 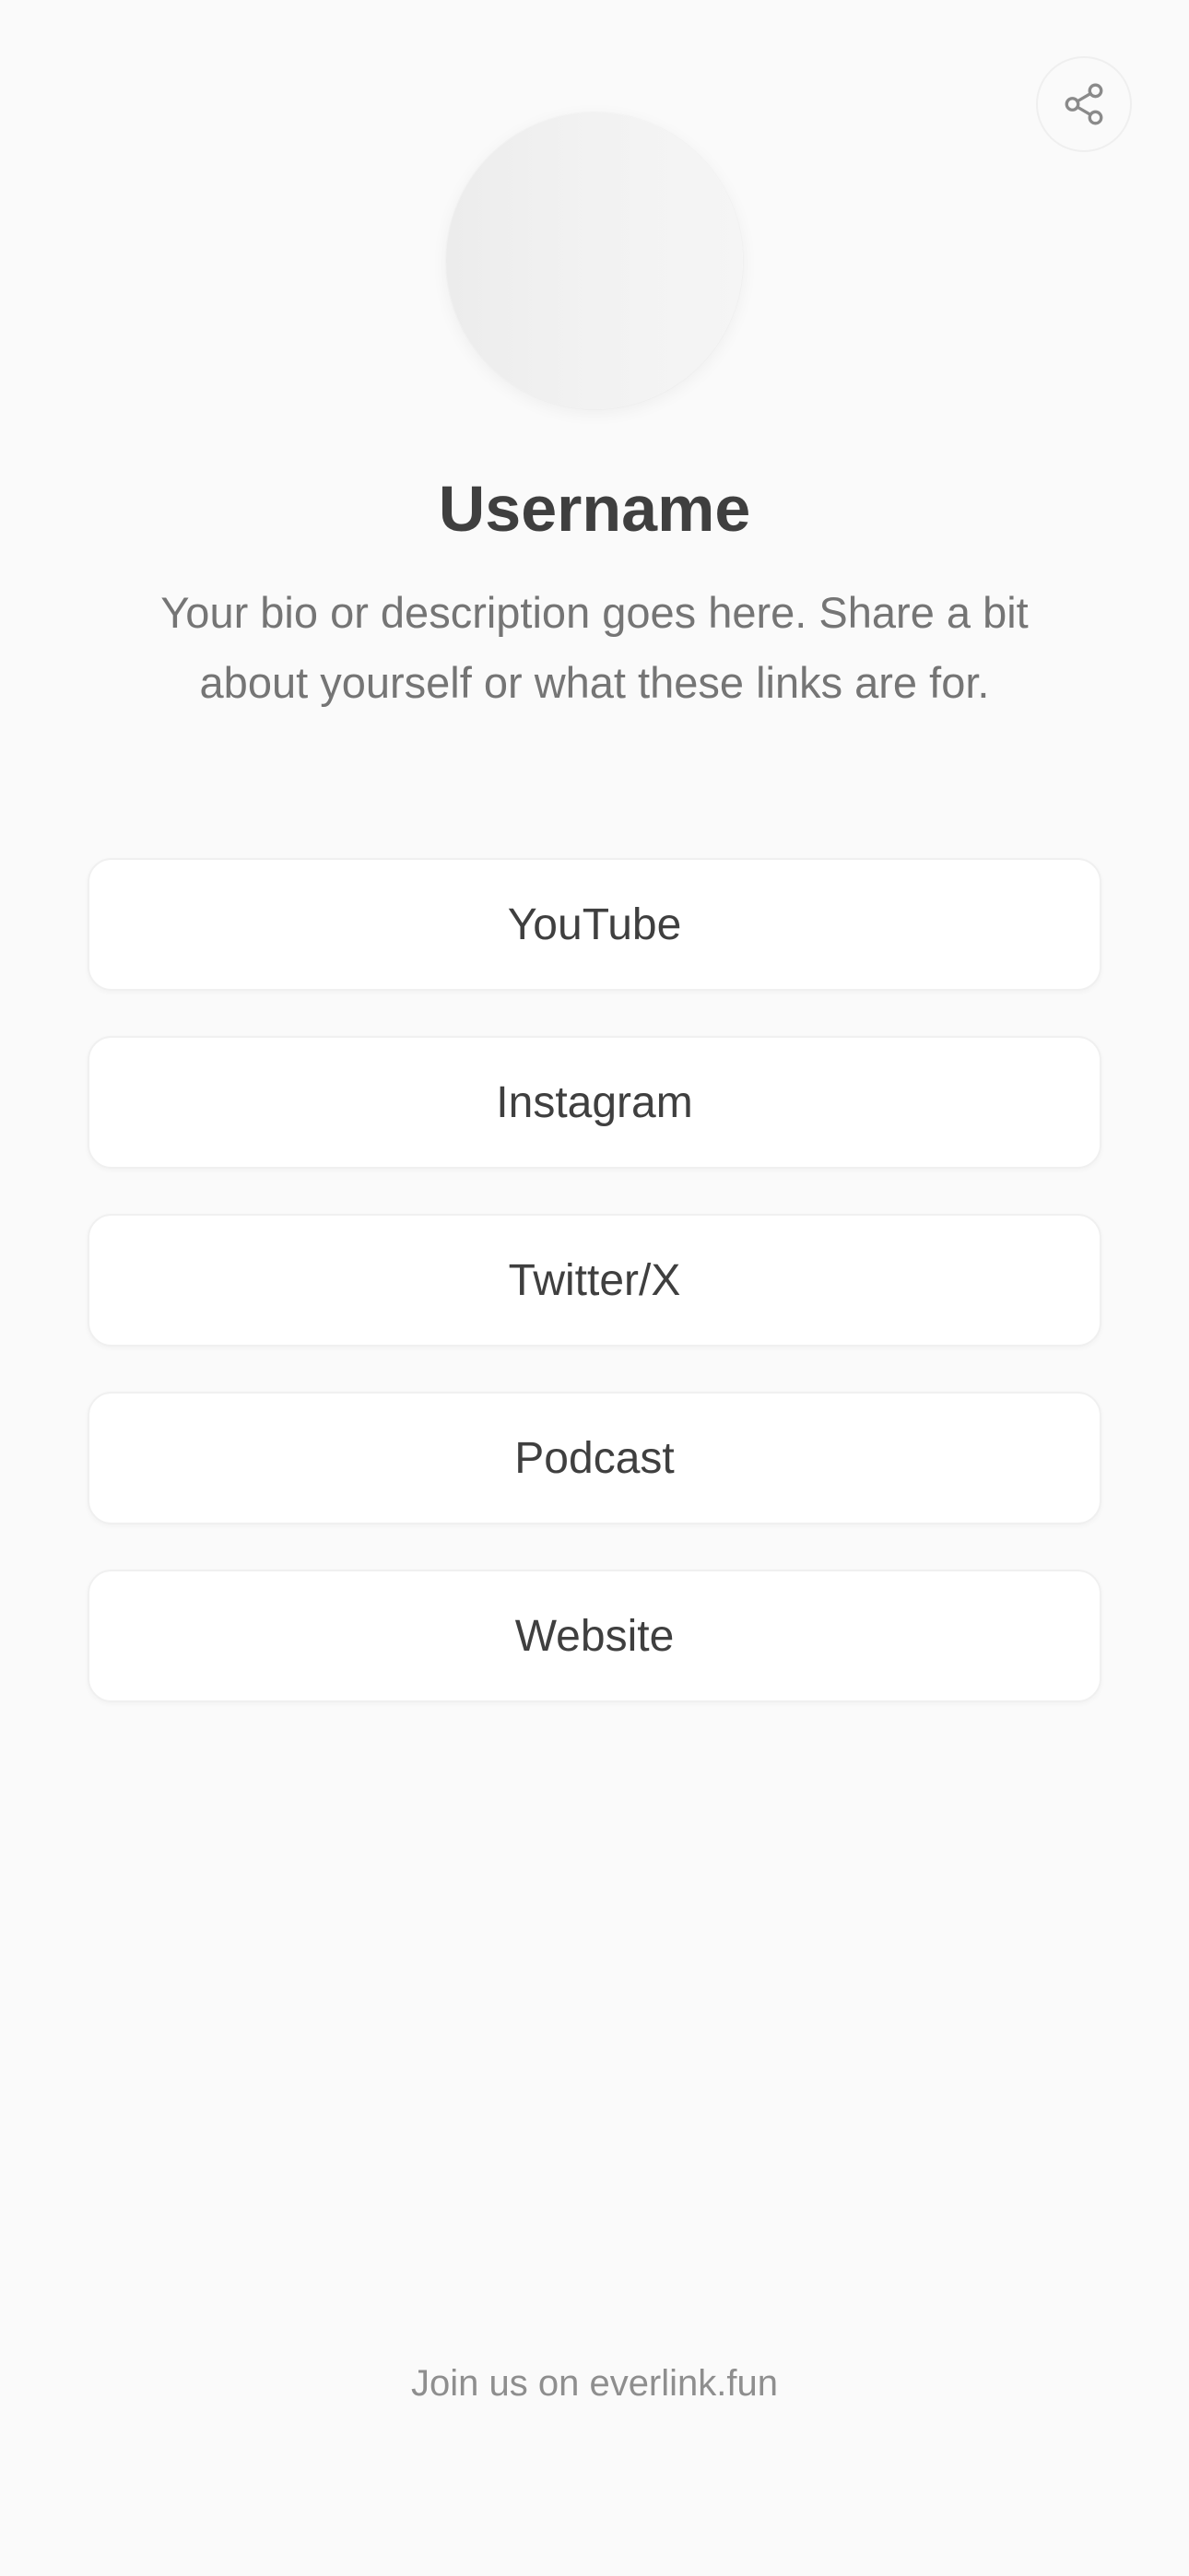 I want to click on share-icon, so click(x=1084, y=104).